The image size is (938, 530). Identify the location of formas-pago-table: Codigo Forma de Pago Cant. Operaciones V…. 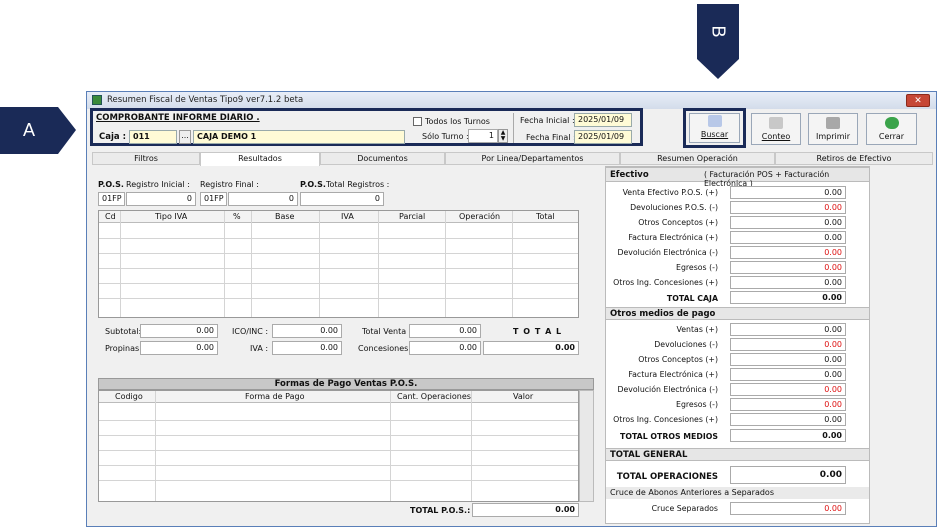
(338, 446).